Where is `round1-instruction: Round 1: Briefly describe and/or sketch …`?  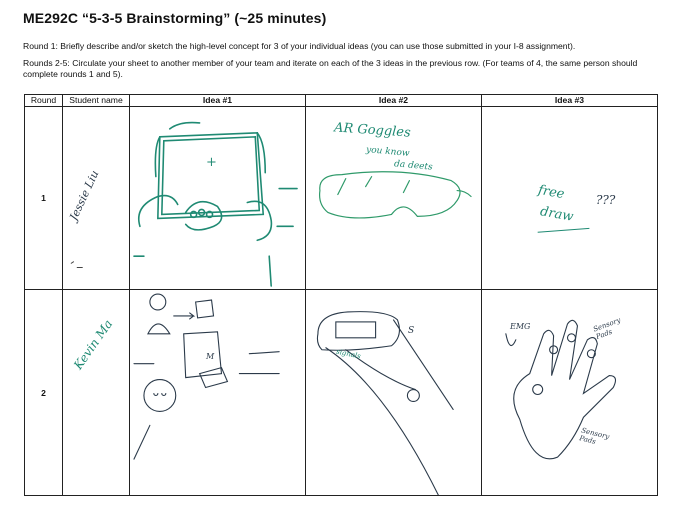
round1-instruction: Round 1: Briefly describe and/or sketch … is located at coordinates (299, 46).